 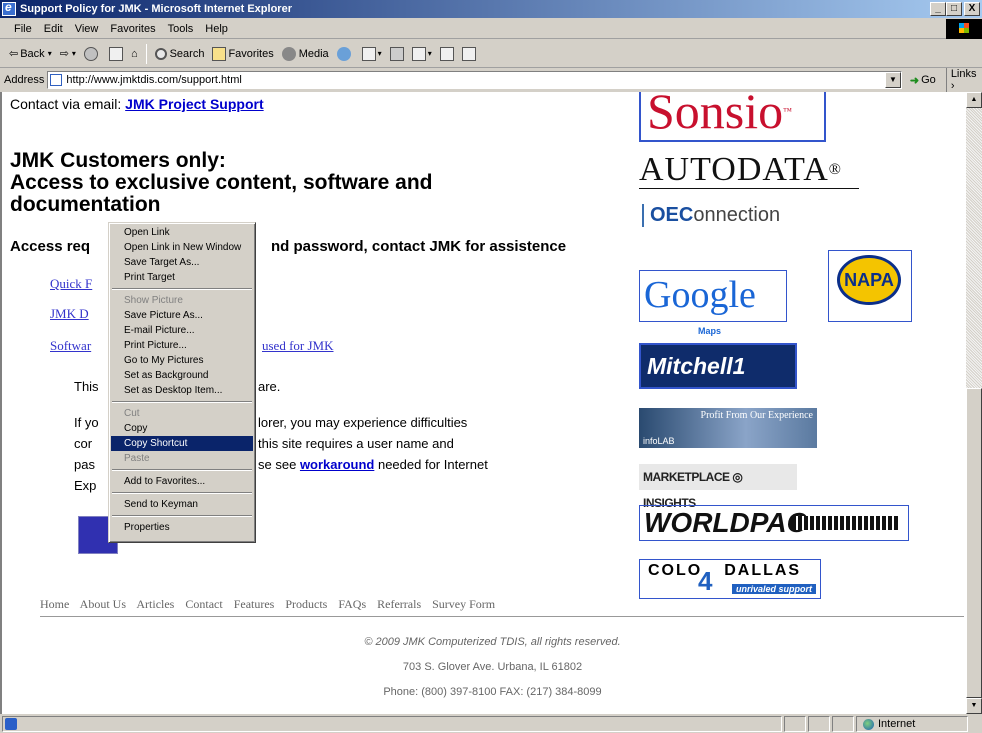 I want to click on menu-file: File, so click(x=23, y=29).